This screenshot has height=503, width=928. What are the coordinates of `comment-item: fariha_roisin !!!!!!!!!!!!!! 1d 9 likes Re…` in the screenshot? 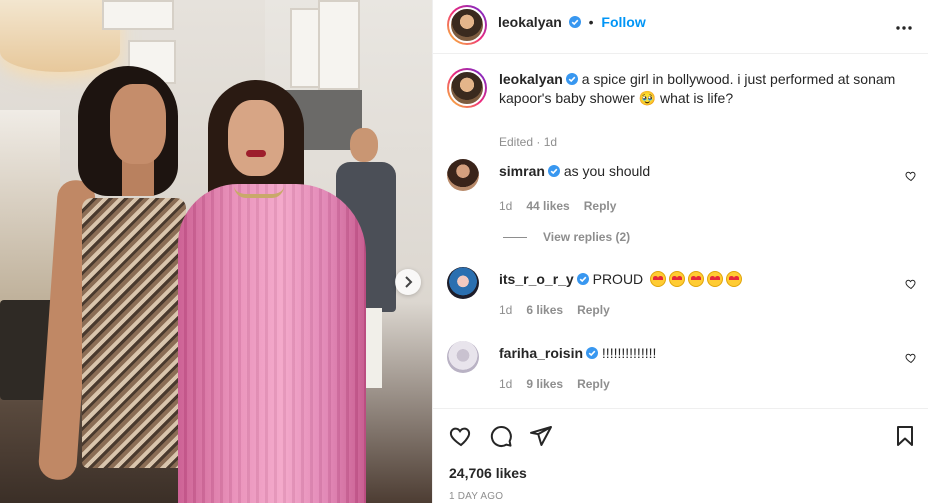 It's located at (682, 374).